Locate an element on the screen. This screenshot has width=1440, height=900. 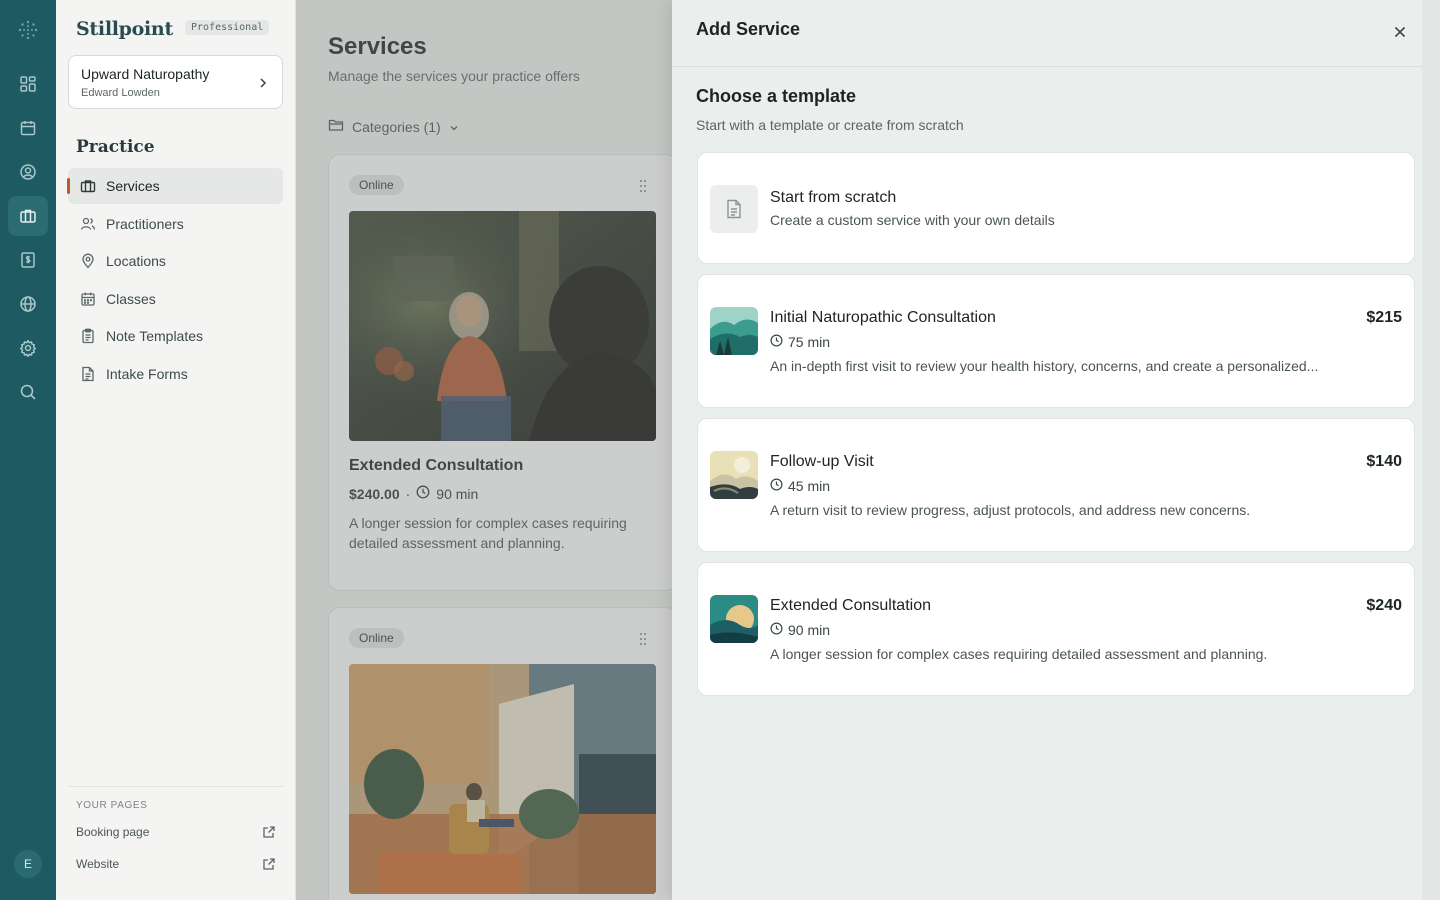
drawer-scrollbar is located at coordinates (1431, 450).